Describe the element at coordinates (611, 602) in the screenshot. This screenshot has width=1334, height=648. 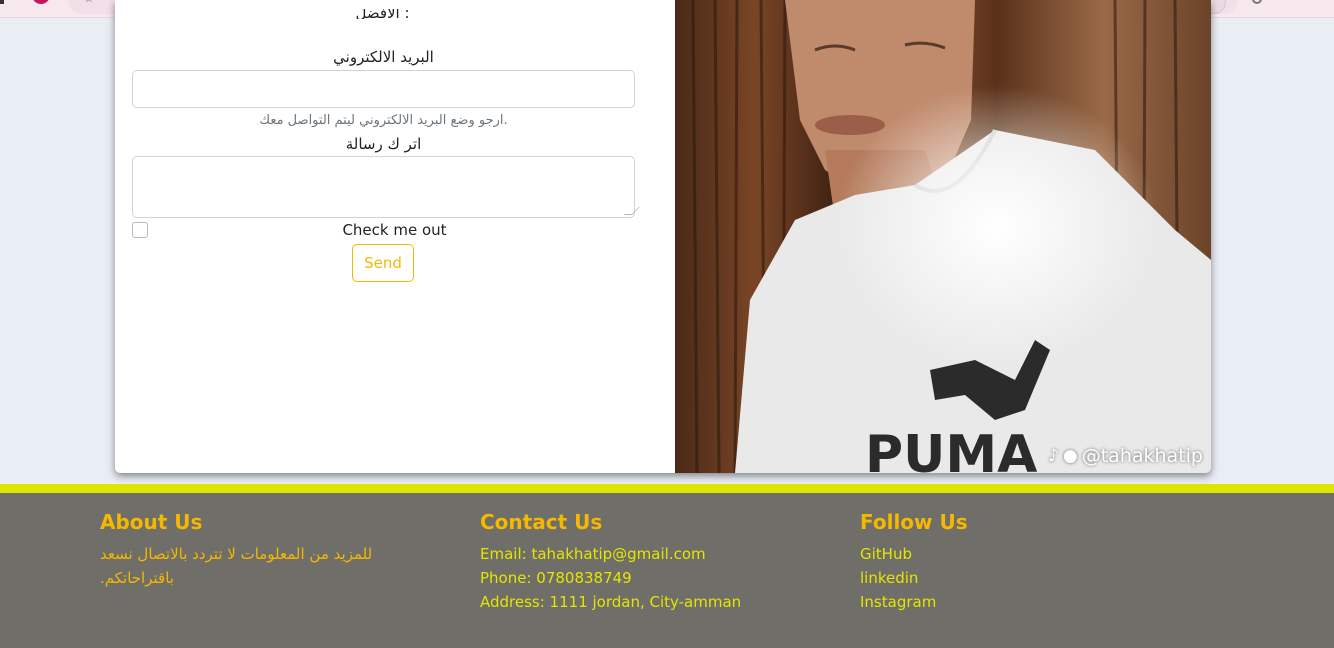
I see `contact-address: Address: 1111 jordan, City-amman` at that location.